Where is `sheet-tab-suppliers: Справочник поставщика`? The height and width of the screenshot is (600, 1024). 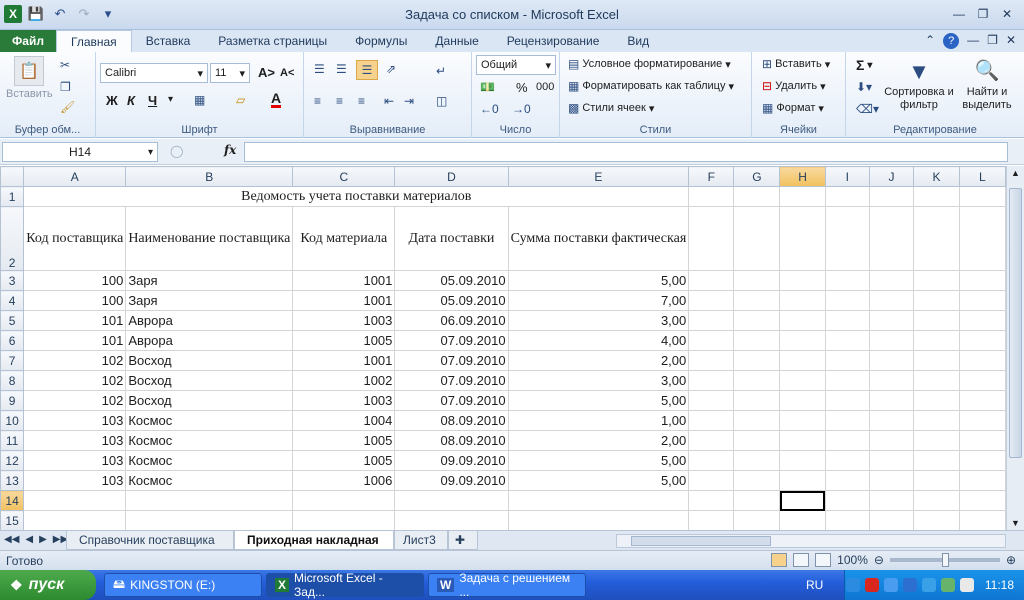 sheet-tab-suppliers: Справочник поставщика is located at coordinates (150, 540).